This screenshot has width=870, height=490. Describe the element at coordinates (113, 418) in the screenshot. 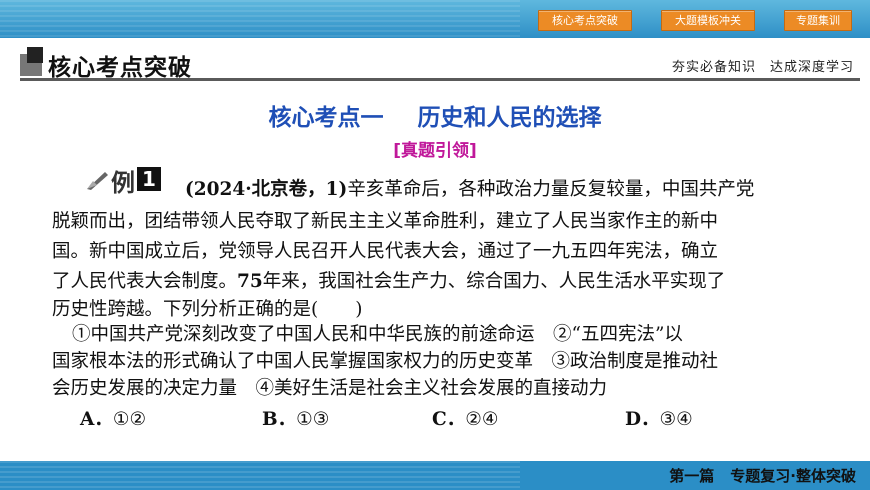

I see `option-a: A．①②` at that location.